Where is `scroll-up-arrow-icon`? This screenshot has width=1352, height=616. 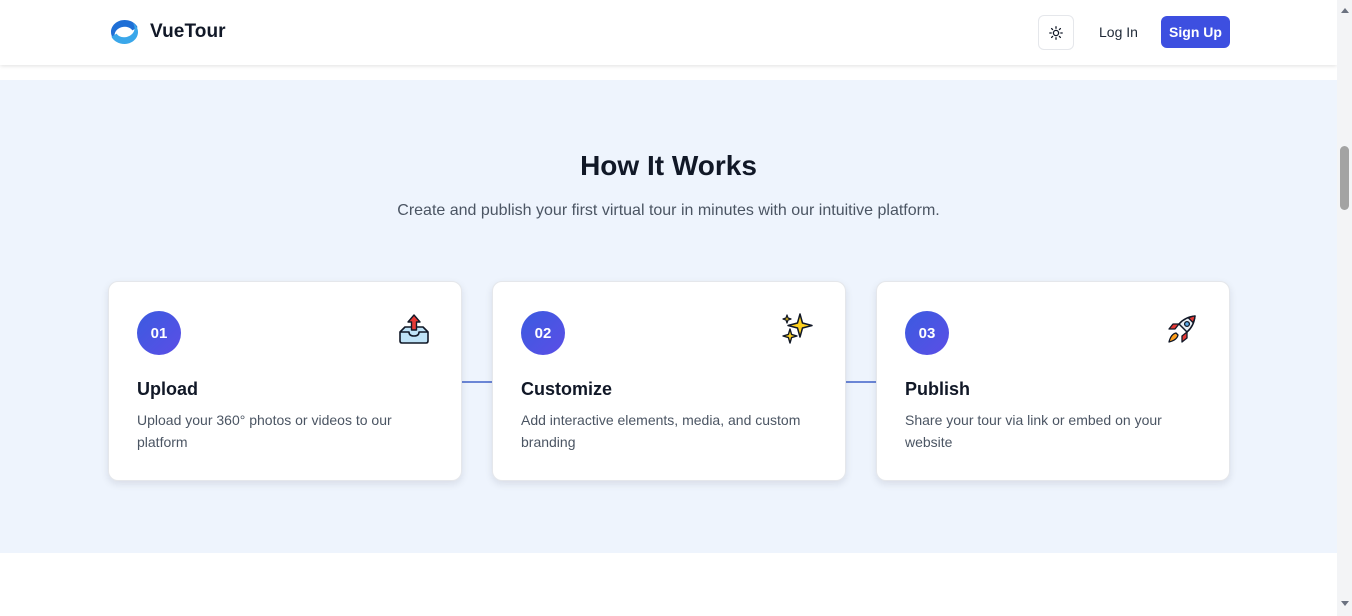
scroll-up-arrow-icon is located at coordinates (1345, 10).